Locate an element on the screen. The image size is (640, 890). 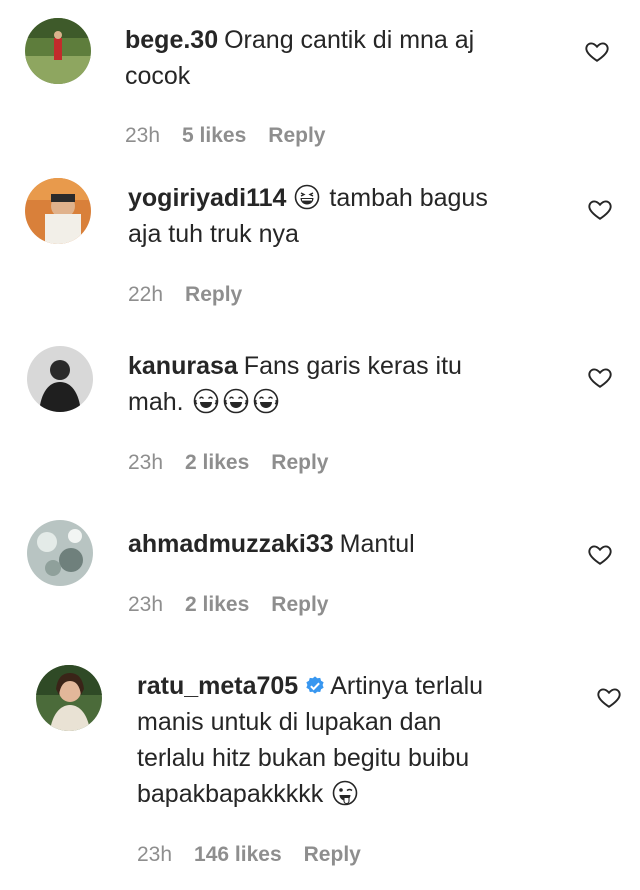
comment-text: bege.30 Orang cantik di mna aj cocok is located at coordinates (335, 58).